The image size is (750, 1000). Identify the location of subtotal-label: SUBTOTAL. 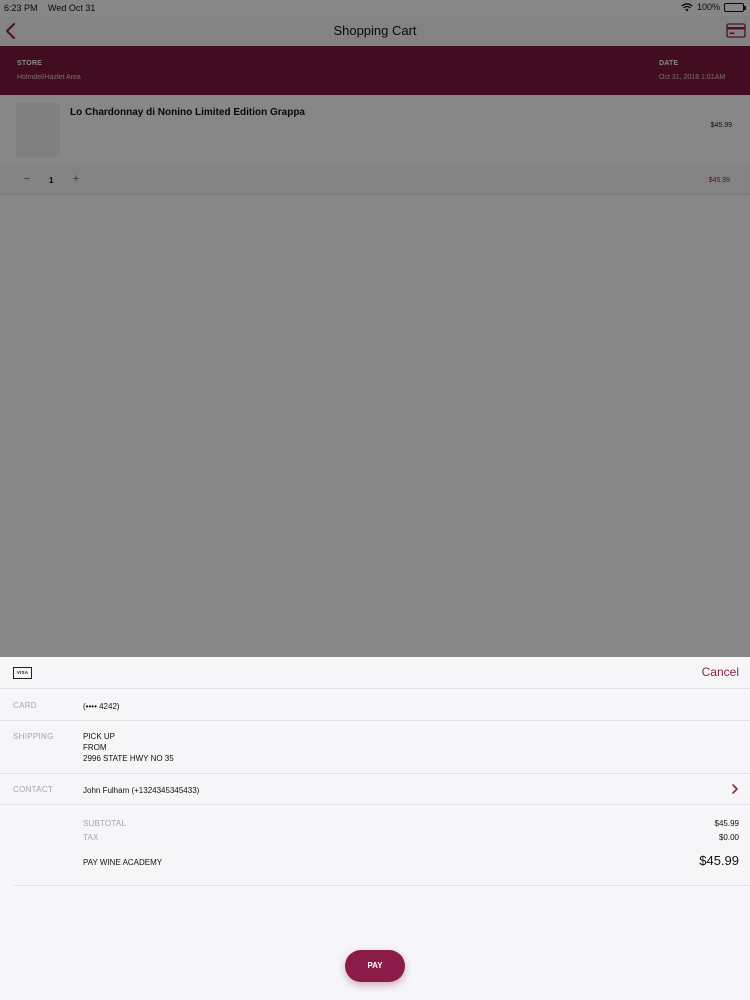
(105, 823).